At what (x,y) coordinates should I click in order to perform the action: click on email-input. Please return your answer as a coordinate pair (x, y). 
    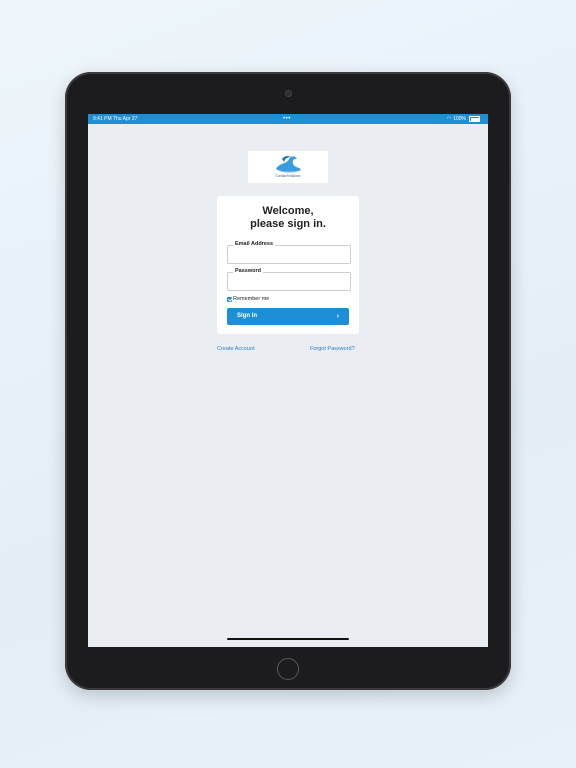
    Looking at the image, I should click on (290, 256).